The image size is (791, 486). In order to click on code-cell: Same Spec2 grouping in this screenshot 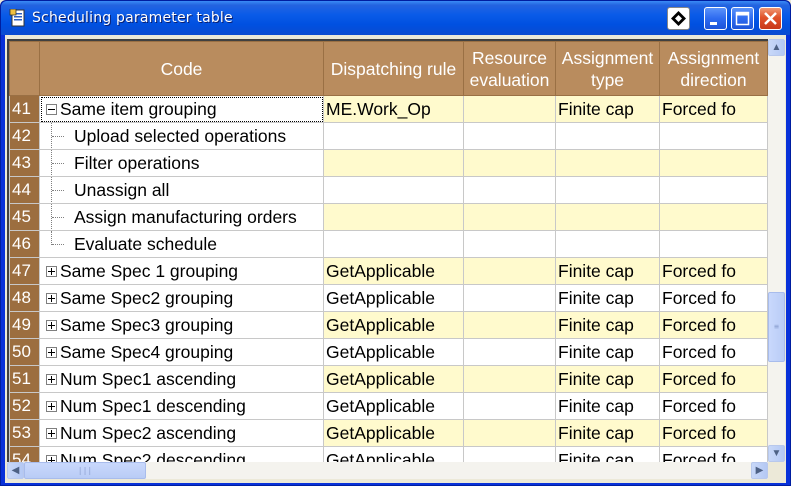, I will do `click(181, 298)`.